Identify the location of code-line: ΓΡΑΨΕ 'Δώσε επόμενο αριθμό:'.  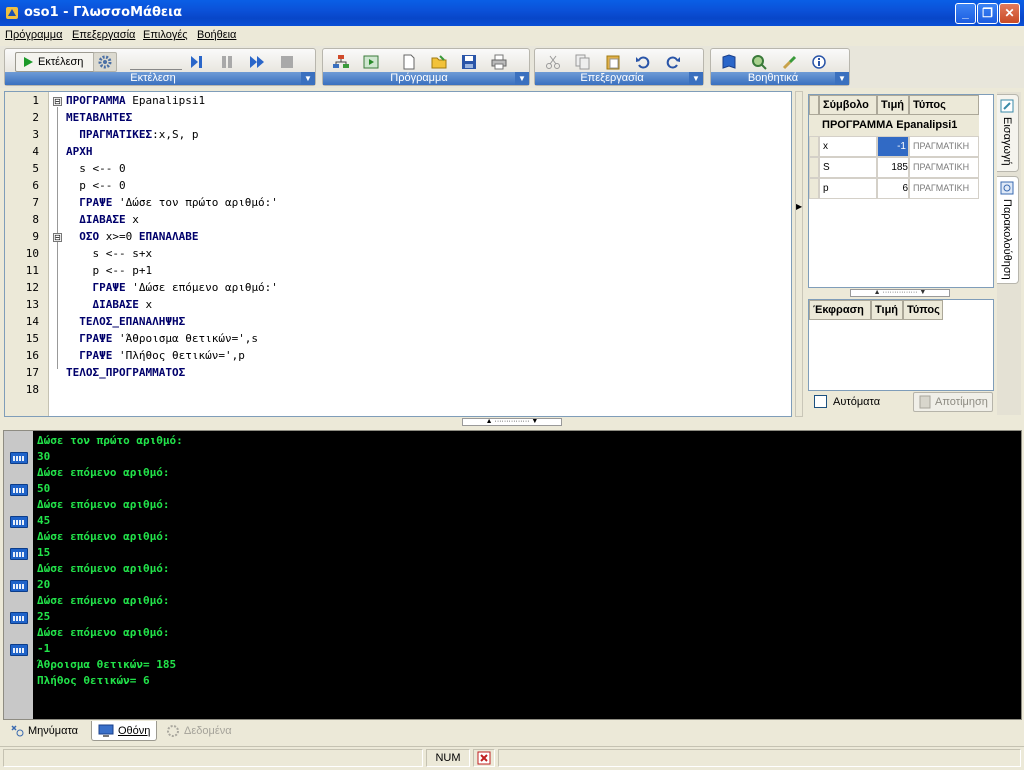
(171, 287).